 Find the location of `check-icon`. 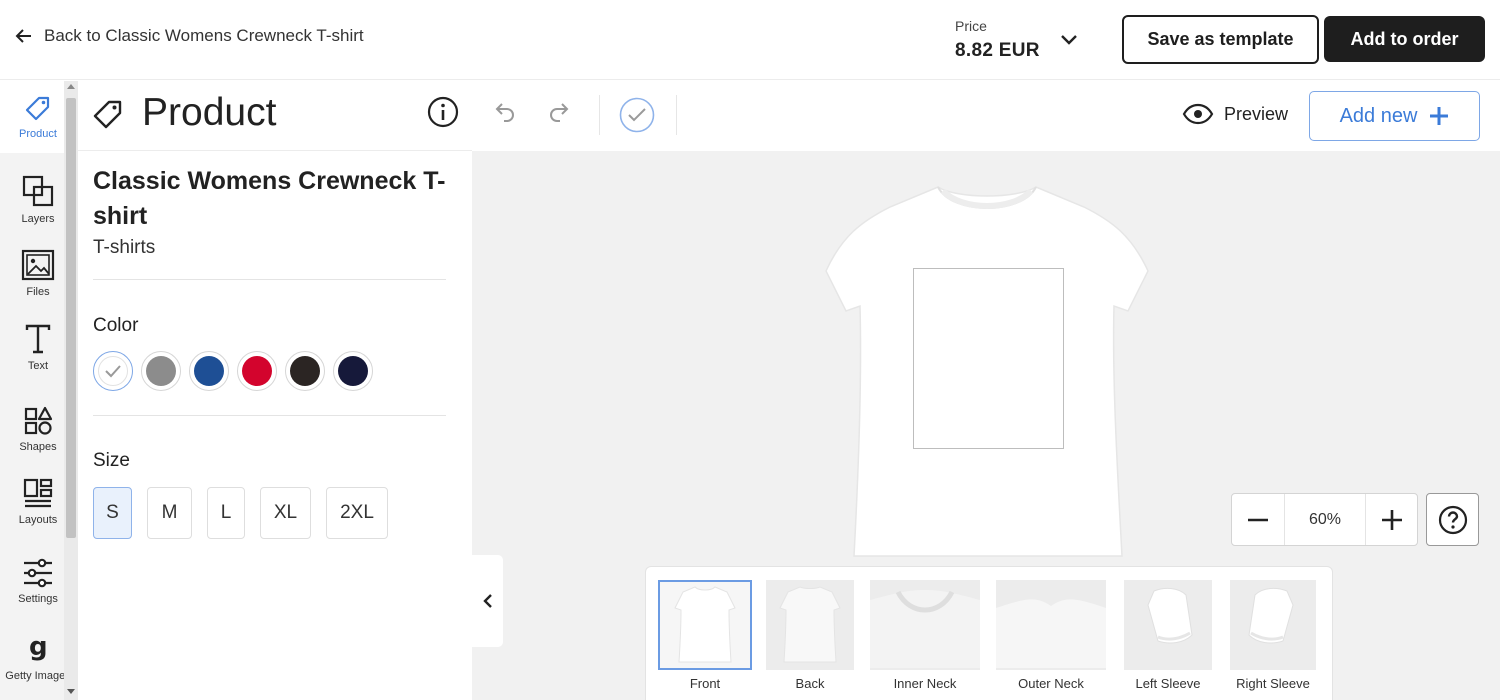

check-icon is located at coordinates (113, 371).